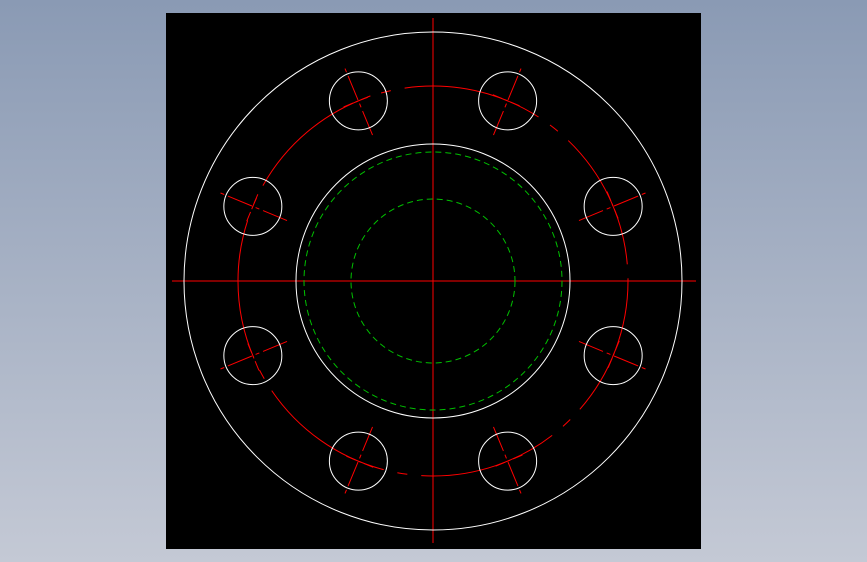  Describe the element at coordinates (253, 355) in the screenshot. I see `bolt-hole-5-tangent-centerline` at that location.